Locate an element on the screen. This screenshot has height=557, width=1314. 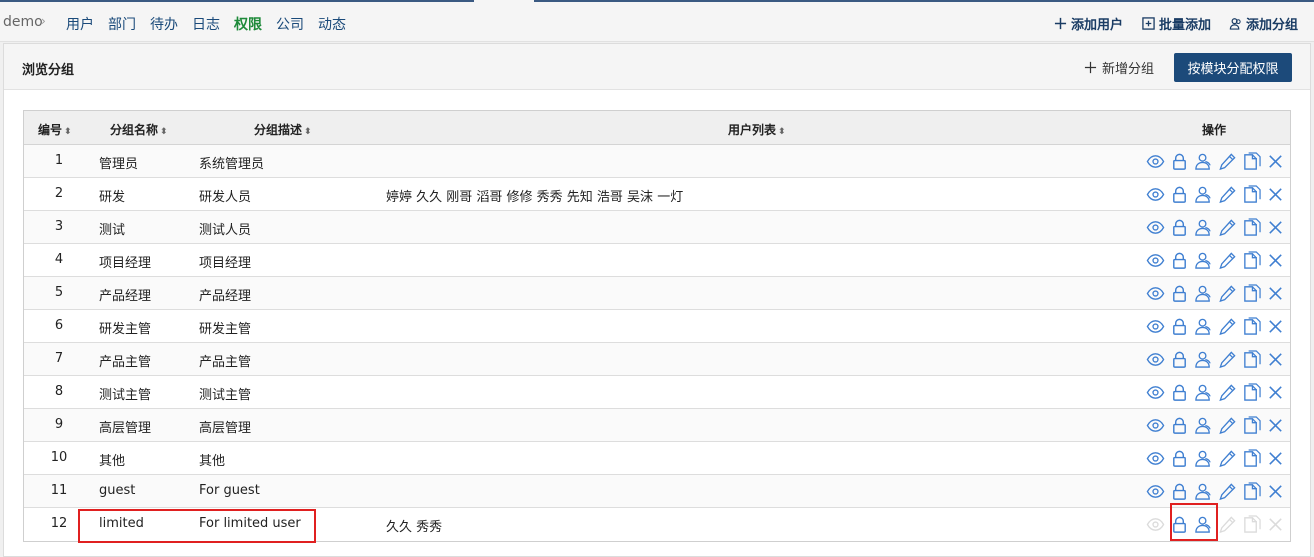
panel-title: 浏览分组 is located at coordinates (48, 70).